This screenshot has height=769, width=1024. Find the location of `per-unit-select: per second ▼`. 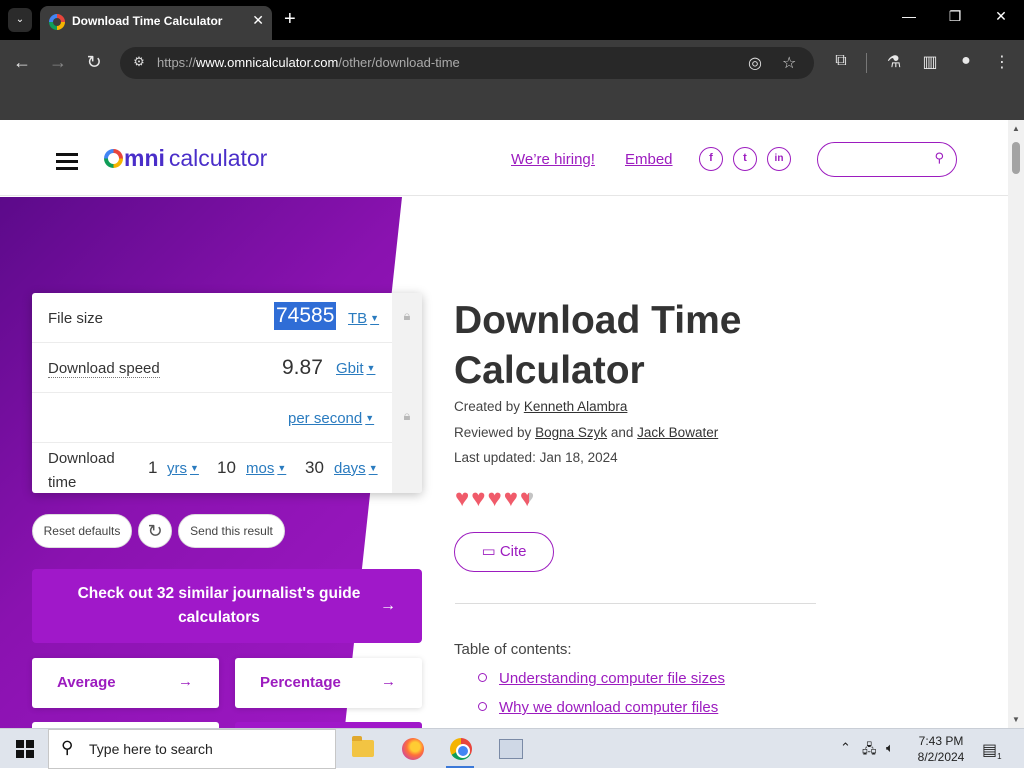

per-unit-select: per second ▼ is located at coordinates (331, 418).